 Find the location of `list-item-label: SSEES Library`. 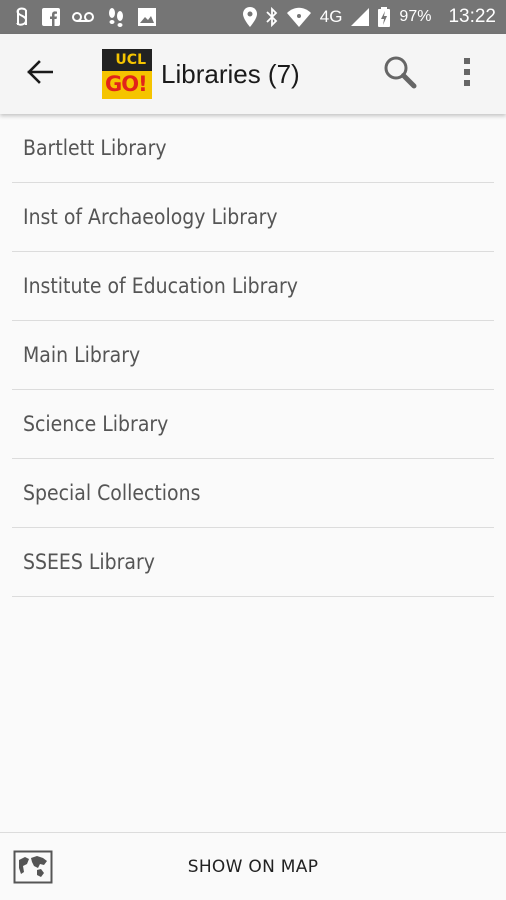

list-item-label: SSEES Library is located at coordinates (89, 562).